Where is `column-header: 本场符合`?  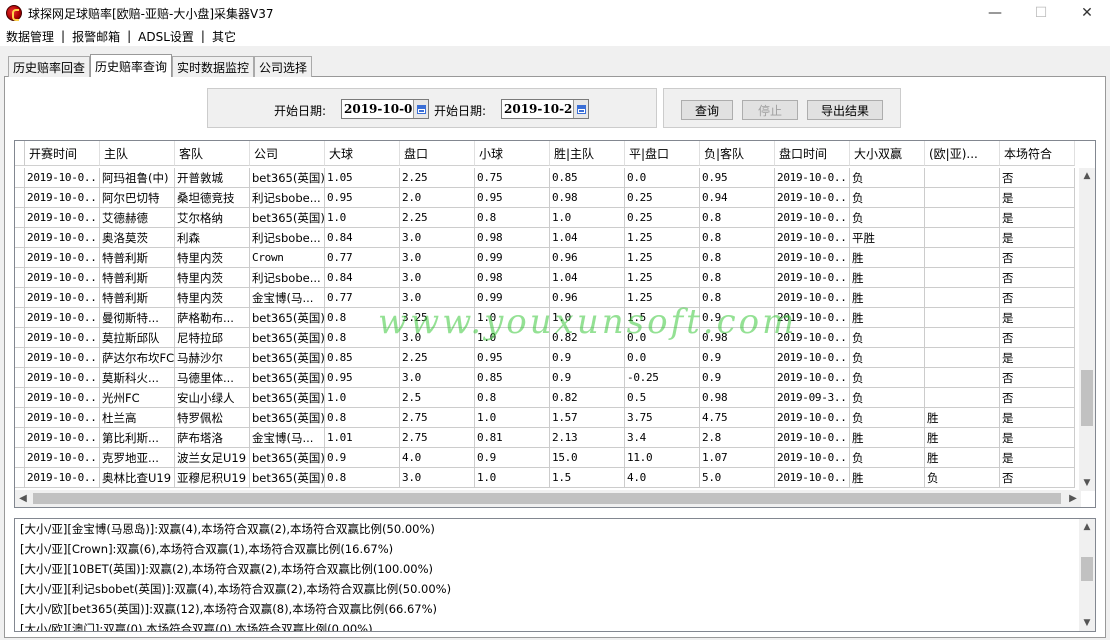 column-header: 本场符合 is located at coordinates (1037, 153).